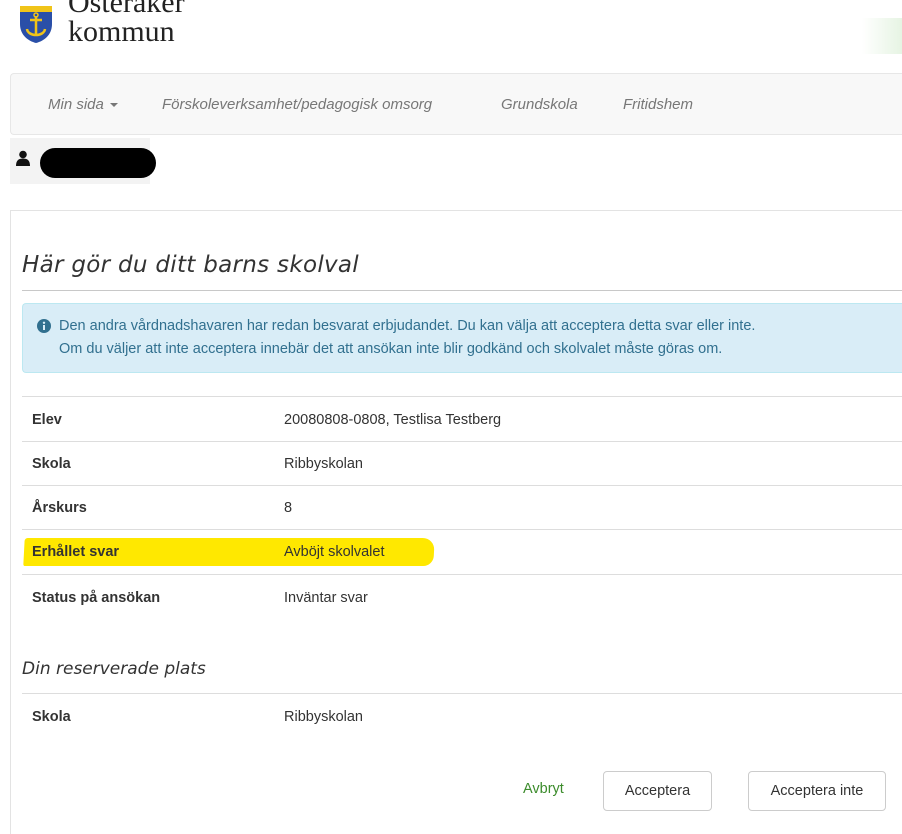  What do you see at coordinates (323, 464) in the screenshot?
I see `detail-value-skola: Ribbyskolan` at bounding box center [323, 464].